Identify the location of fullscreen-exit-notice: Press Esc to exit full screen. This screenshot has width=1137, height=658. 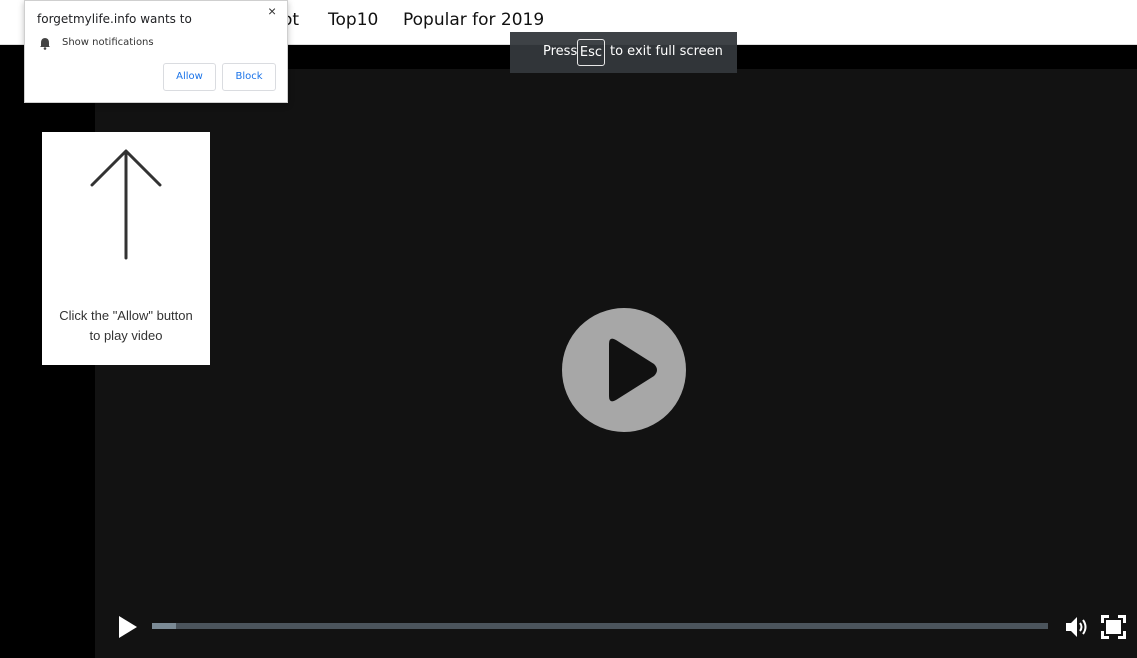
(623, 52).